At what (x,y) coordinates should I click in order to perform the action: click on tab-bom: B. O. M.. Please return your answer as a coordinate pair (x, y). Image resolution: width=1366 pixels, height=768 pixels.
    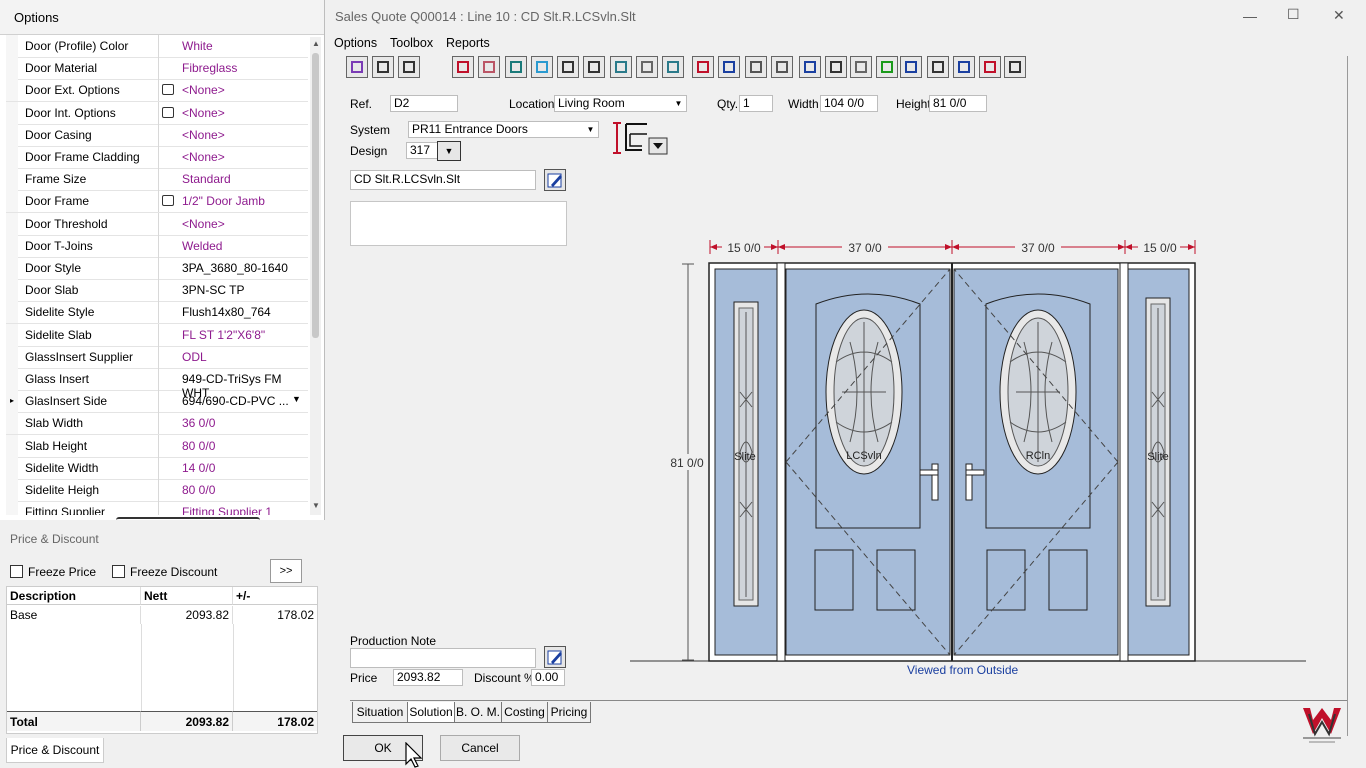
    Looking at the image, I should click on (478, 712).